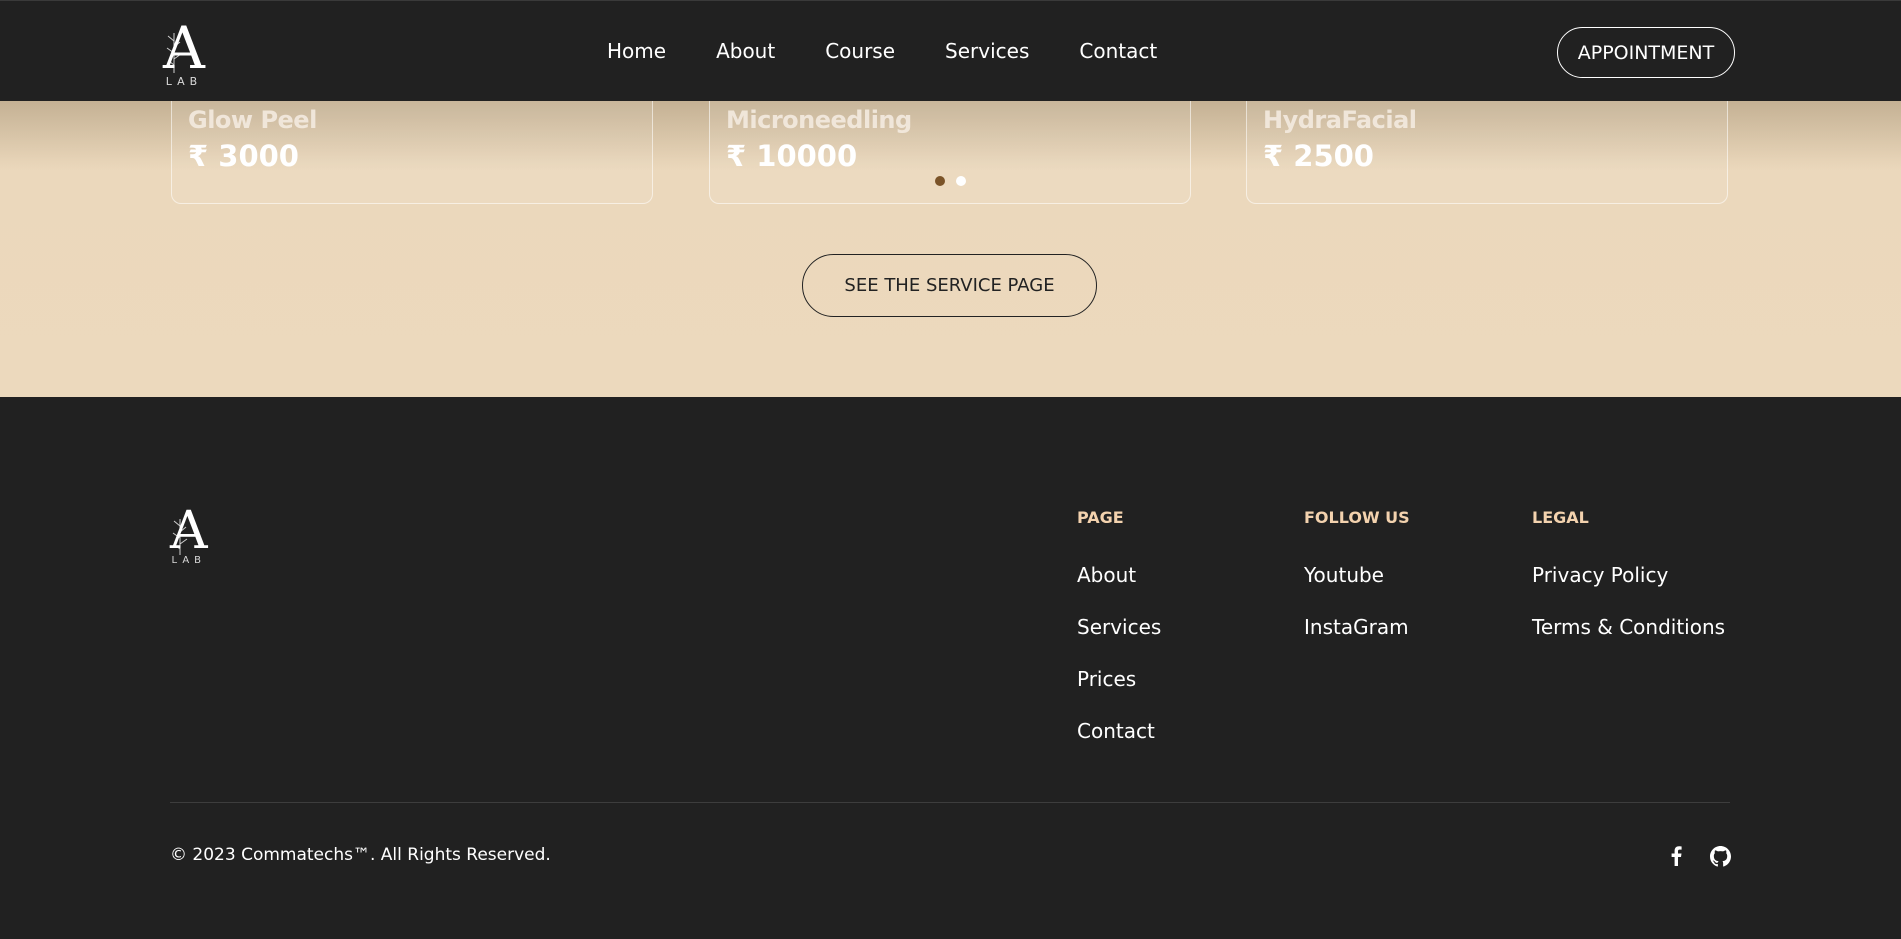  What do you see at coordinates (636, 51) in the screenshot?
I see `nav-home: Home` at bounding box center [636, 51].